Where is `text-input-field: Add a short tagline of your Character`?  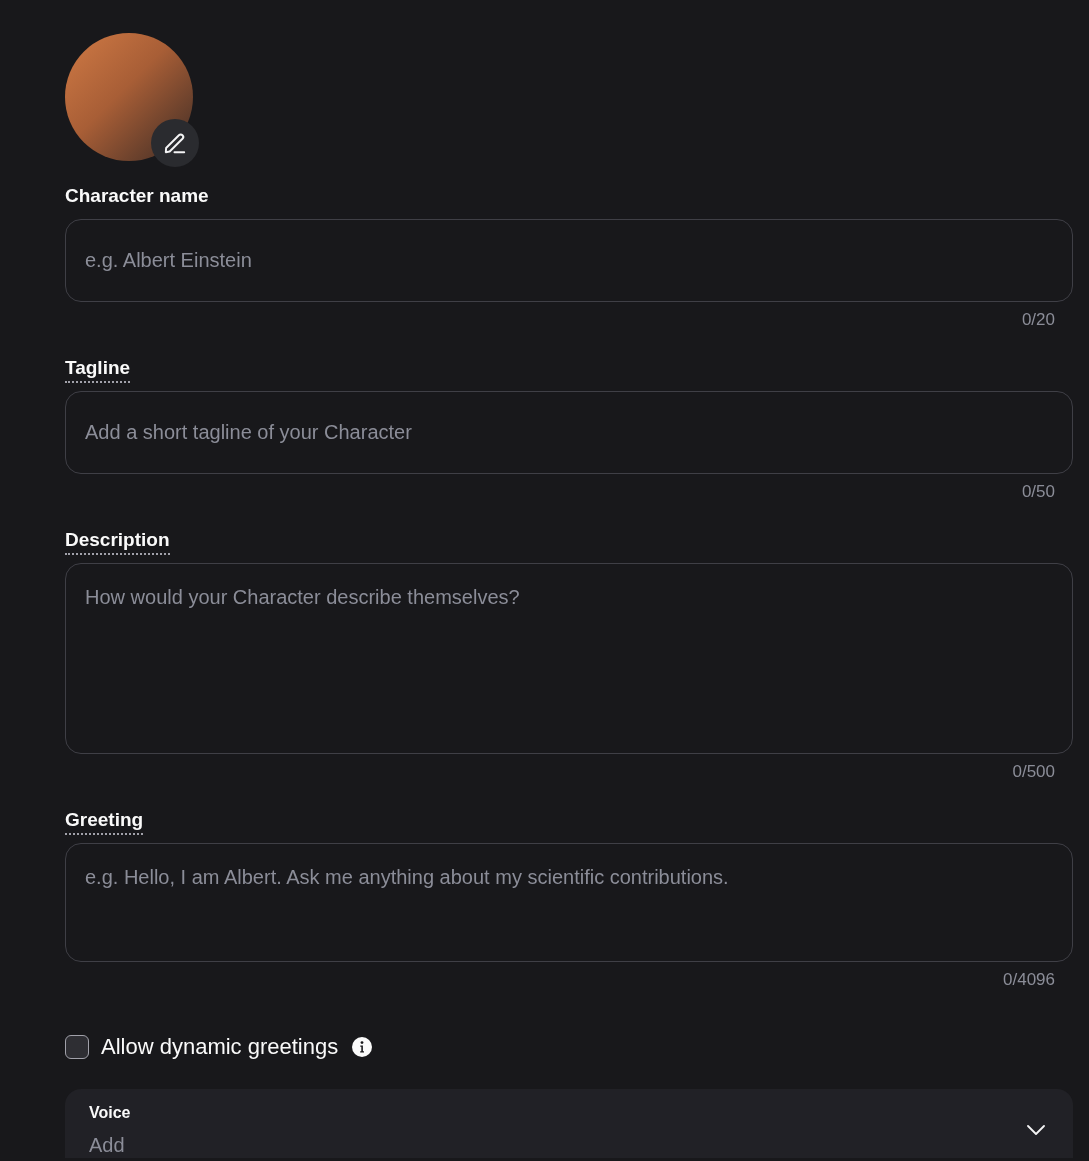
text-input-field: Add a short tagline of your Character is located at coordinates (569, 432).